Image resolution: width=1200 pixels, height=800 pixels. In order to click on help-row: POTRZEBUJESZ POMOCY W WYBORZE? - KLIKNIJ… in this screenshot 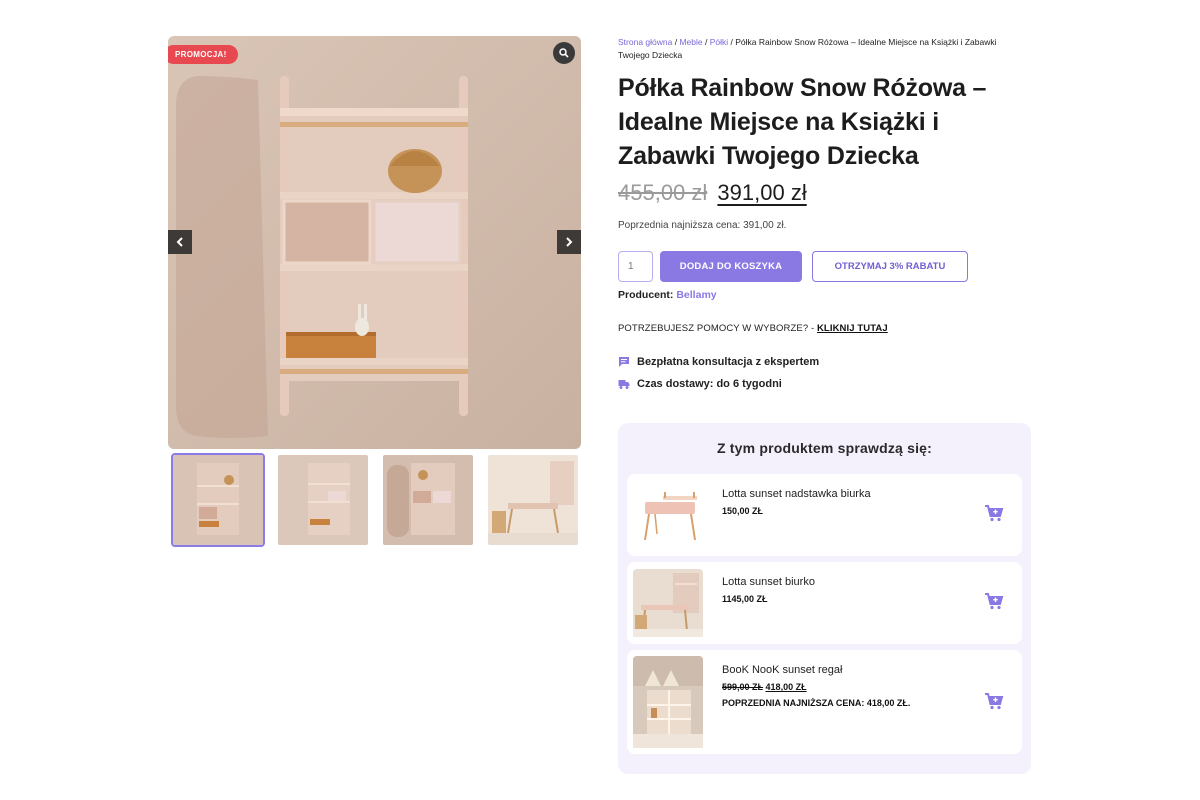, I will do `click(824, 328)`.